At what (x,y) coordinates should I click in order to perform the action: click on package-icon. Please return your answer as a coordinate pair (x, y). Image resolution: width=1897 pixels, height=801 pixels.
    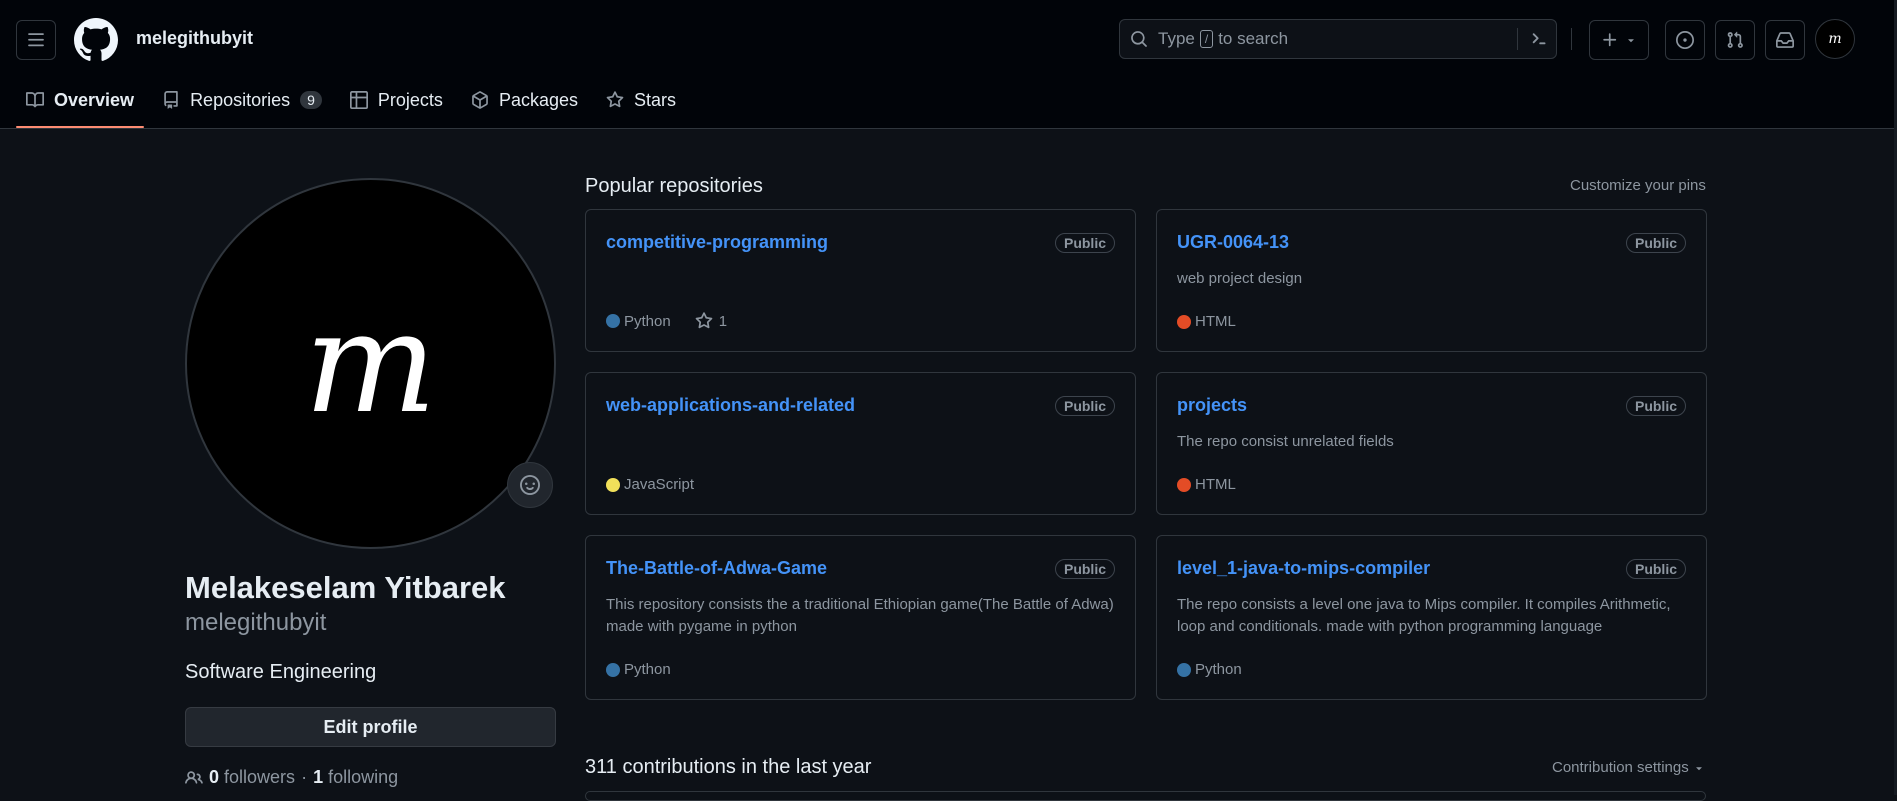
    Looking at the image, I should click on (480, 100).